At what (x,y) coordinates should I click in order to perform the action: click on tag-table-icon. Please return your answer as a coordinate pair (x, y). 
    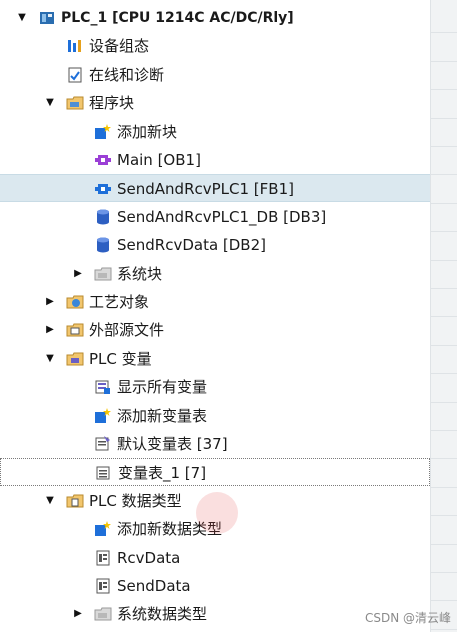
    Looking at the image, I should click on (104, 473).